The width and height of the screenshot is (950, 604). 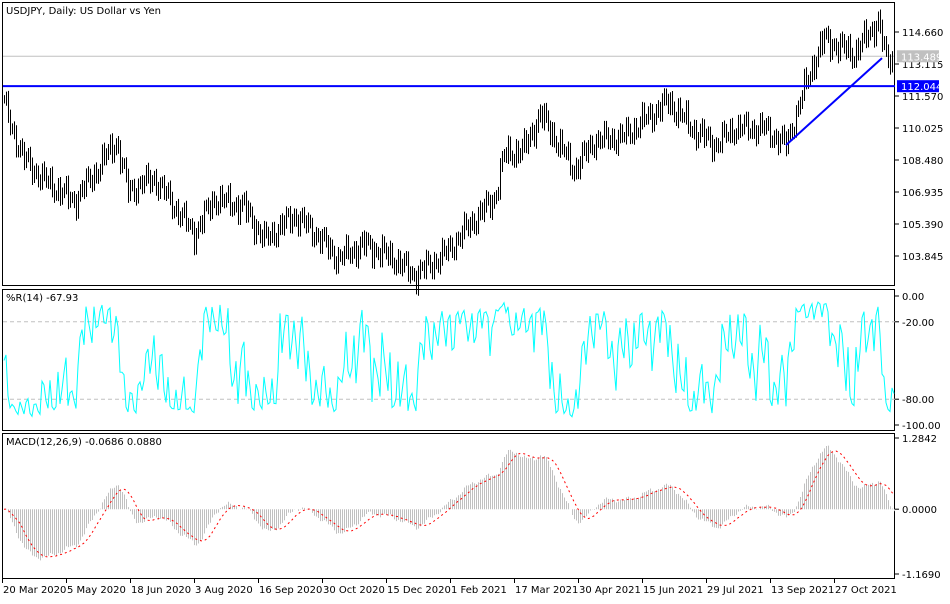 I want to click on price-axis-label: 103.845, so click(x=922, y=257).